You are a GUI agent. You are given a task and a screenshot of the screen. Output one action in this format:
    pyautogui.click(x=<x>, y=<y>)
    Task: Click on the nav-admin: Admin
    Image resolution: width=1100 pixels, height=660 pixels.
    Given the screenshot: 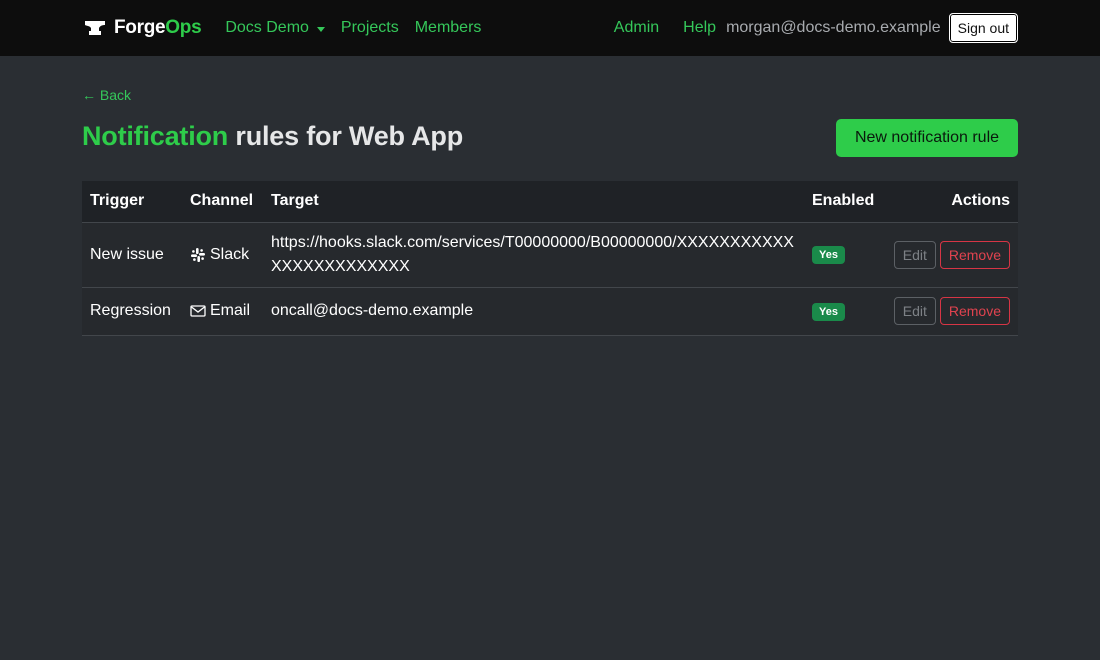 What is the action you would take?
    pyautogui.click(x=636, y=28)
    